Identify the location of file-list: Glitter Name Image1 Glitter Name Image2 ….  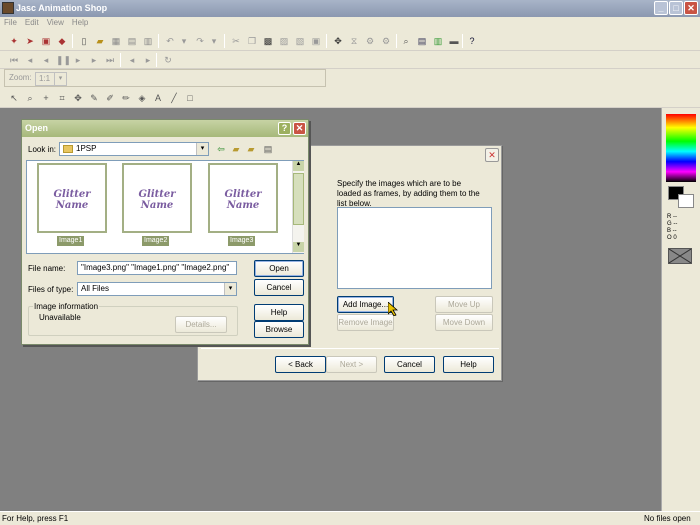
(165, 207).